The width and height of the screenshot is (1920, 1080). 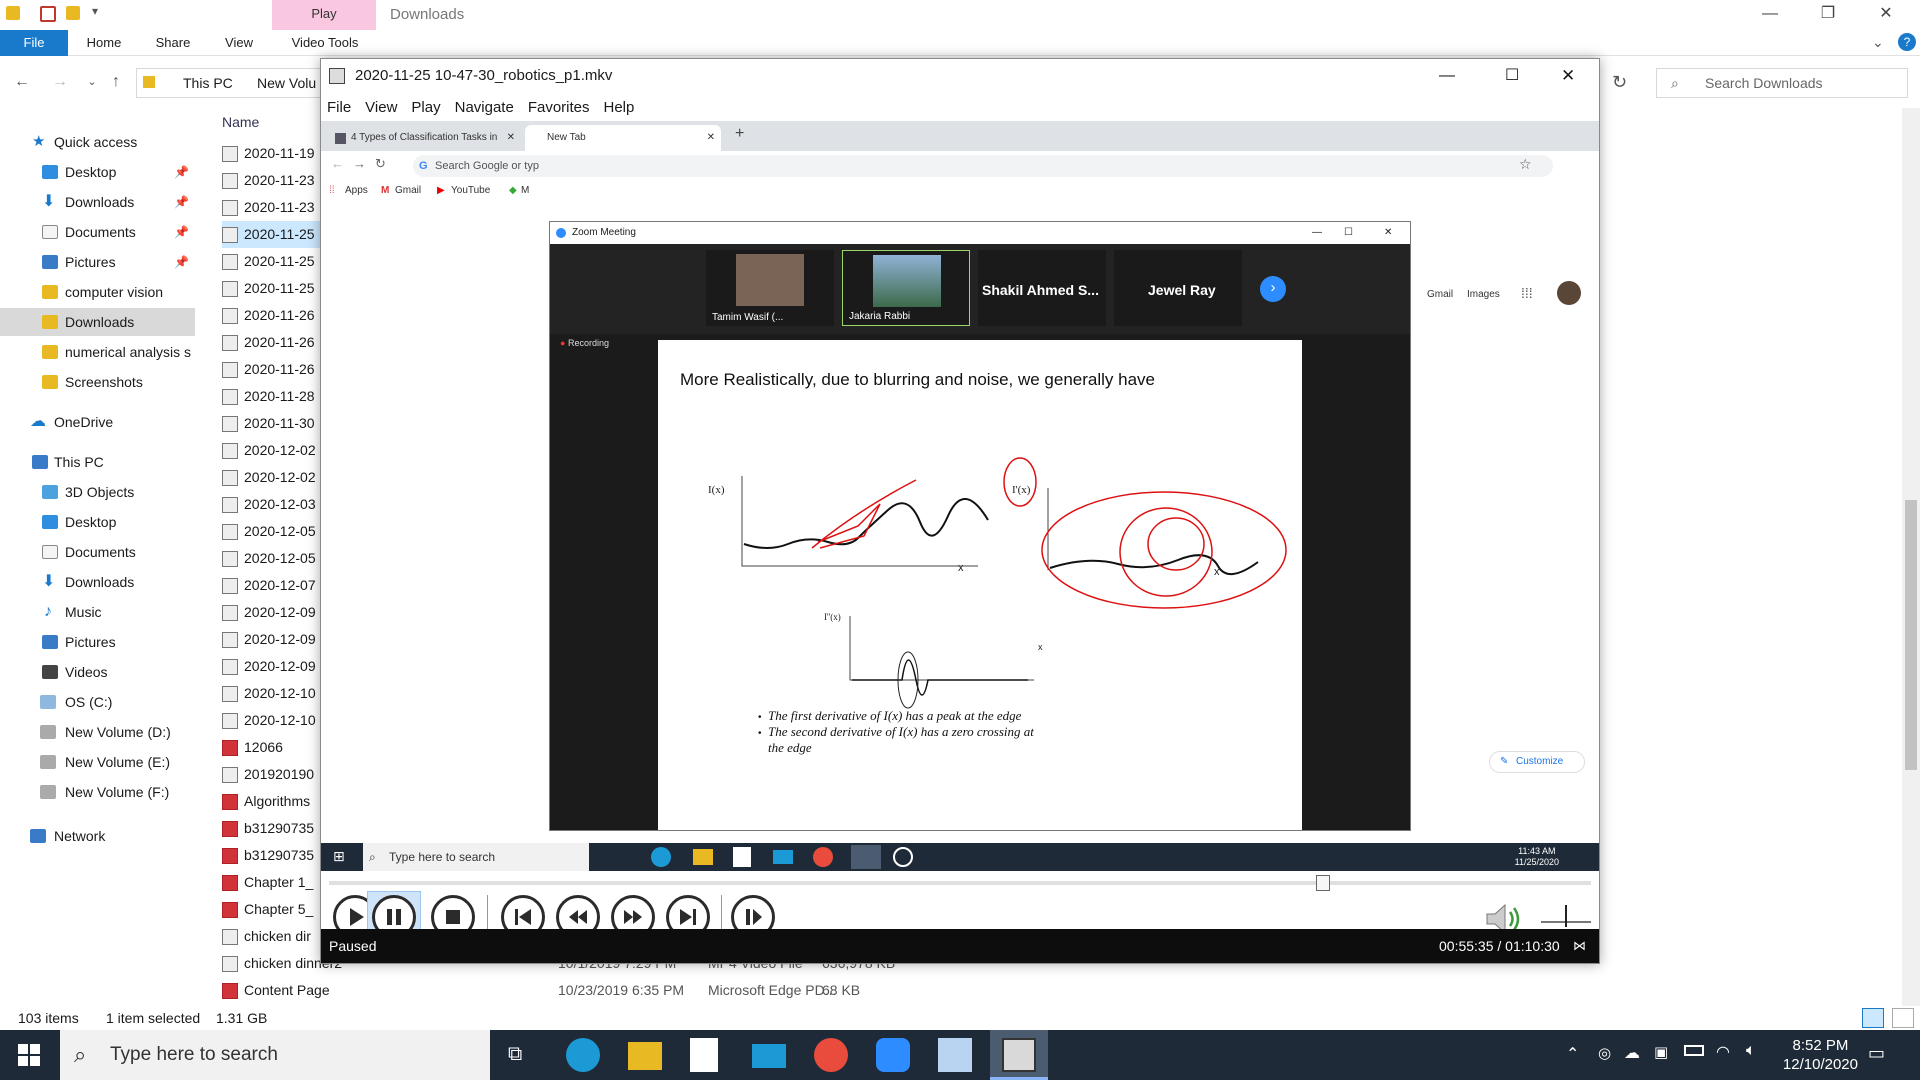 What do you see at coordinates (97, 522) in the screenshot?
I see `nav-pc-desktop: Desktop` at bounding box center [97, 522].